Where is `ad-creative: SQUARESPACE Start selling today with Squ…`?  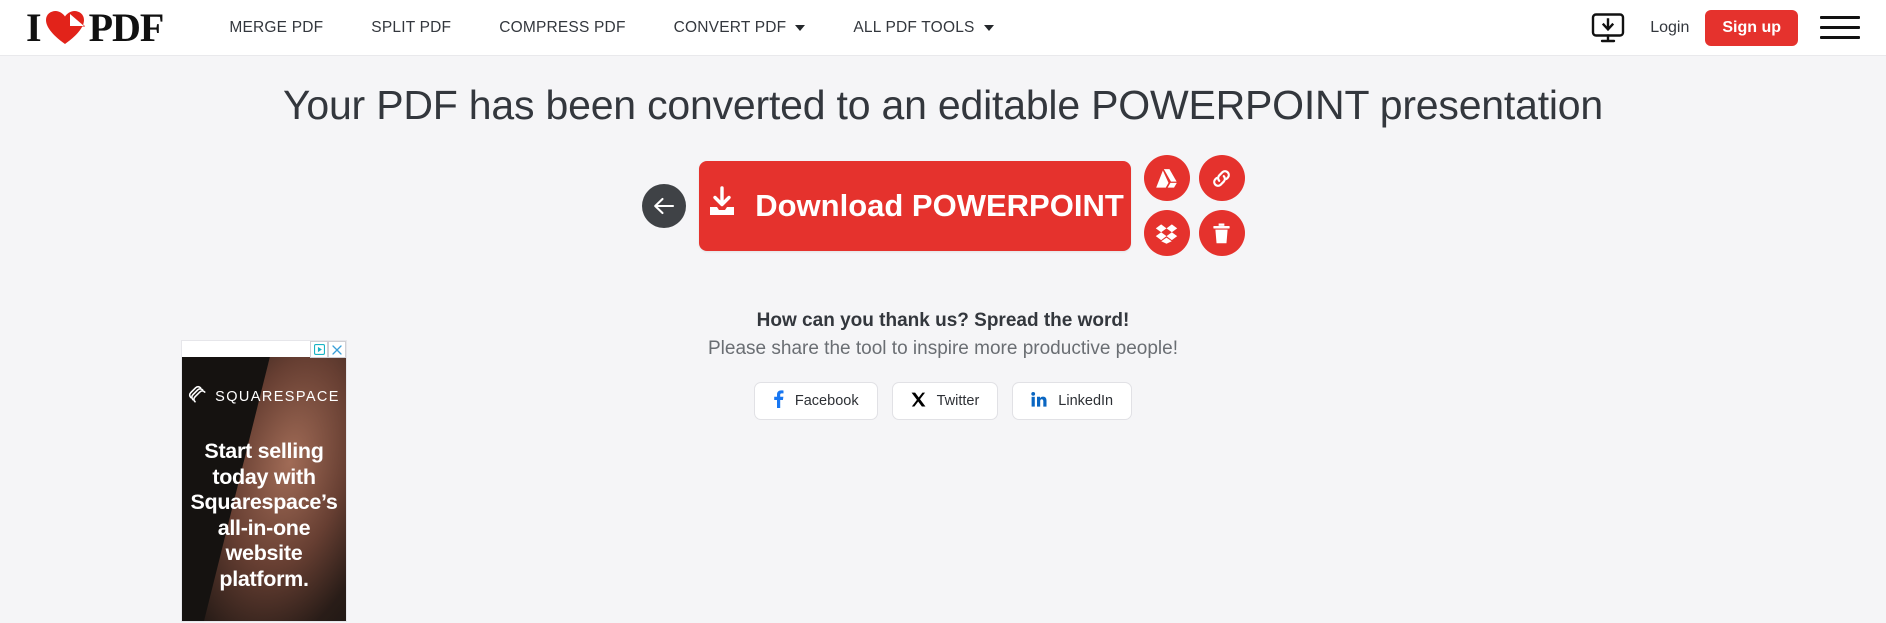
ad-creative: SQUARESPACE Start selling today with Squ… is located at coordinates (264, 489).